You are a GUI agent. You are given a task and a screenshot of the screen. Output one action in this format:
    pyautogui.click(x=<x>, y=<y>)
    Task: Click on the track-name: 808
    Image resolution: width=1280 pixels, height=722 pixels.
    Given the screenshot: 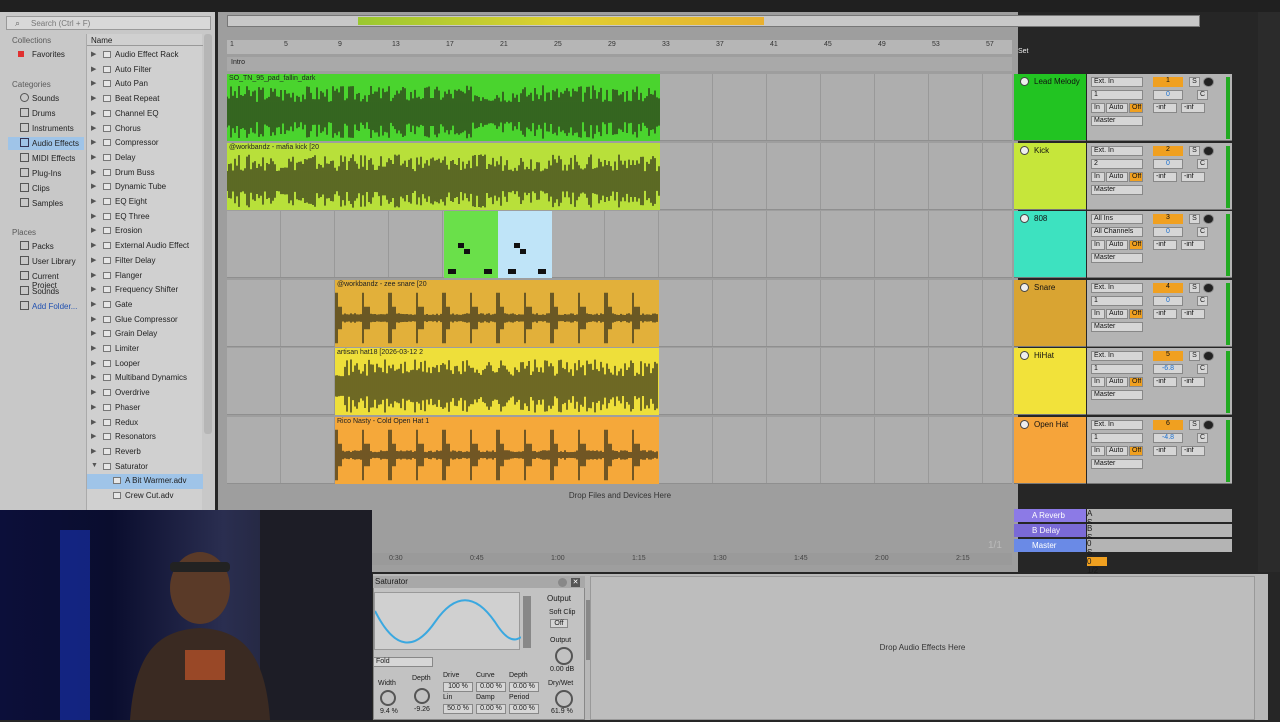 What is the action you would take?
    pyautogui.click(x=1040, y=218)
    